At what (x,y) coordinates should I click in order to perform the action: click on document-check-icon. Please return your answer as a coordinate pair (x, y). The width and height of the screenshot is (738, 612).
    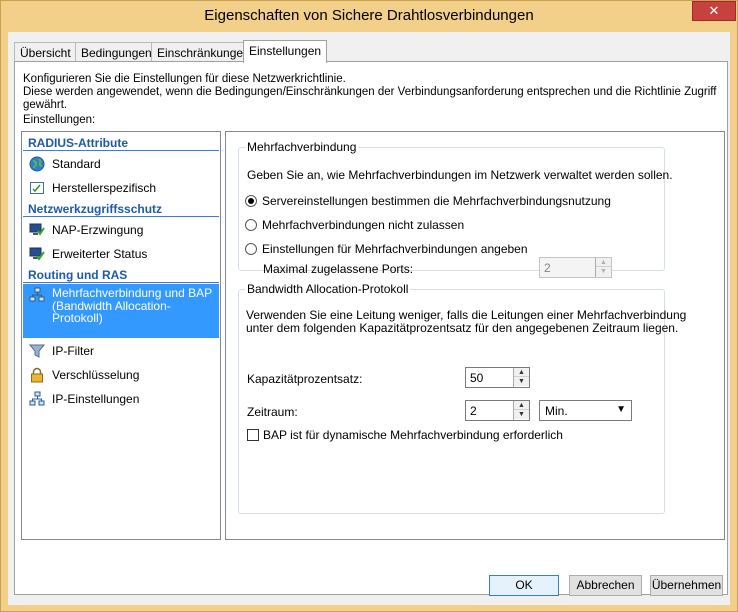
    Looking at the image, I should click on (37, 188).